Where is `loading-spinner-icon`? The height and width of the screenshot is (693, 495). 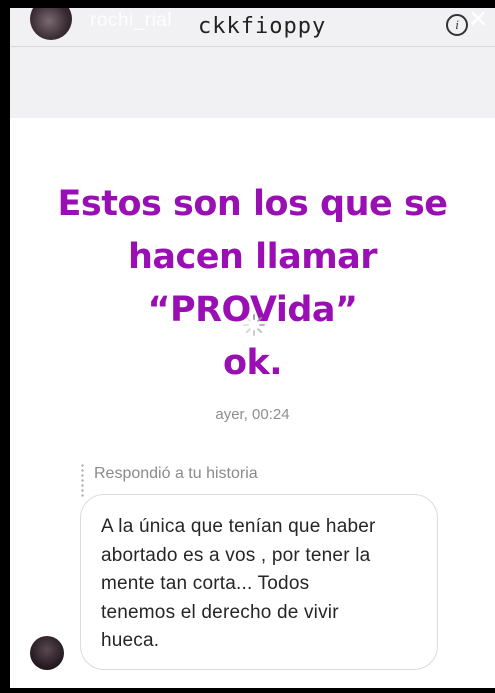
loading-spinner-icon is located at coordinates (254, 325).